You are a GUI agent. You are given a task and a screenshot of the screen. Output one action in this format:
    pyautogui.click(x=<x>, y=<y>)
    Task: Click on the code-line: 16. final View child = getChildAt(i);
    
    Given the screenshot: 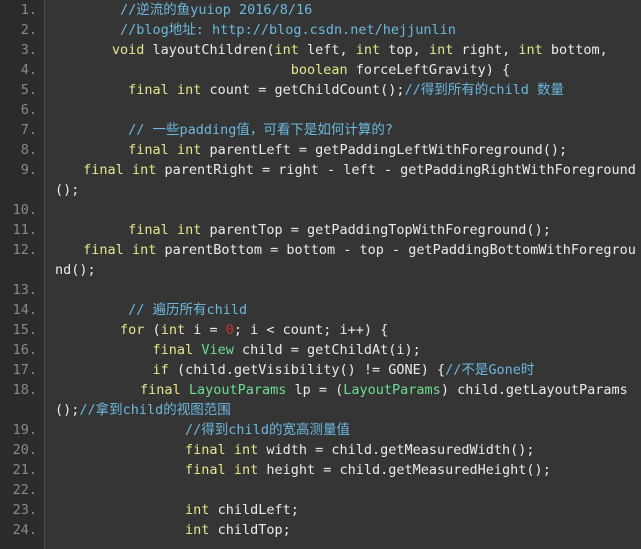 What is the action you would take?
    pyautogui.click(x=320, y=350)
    